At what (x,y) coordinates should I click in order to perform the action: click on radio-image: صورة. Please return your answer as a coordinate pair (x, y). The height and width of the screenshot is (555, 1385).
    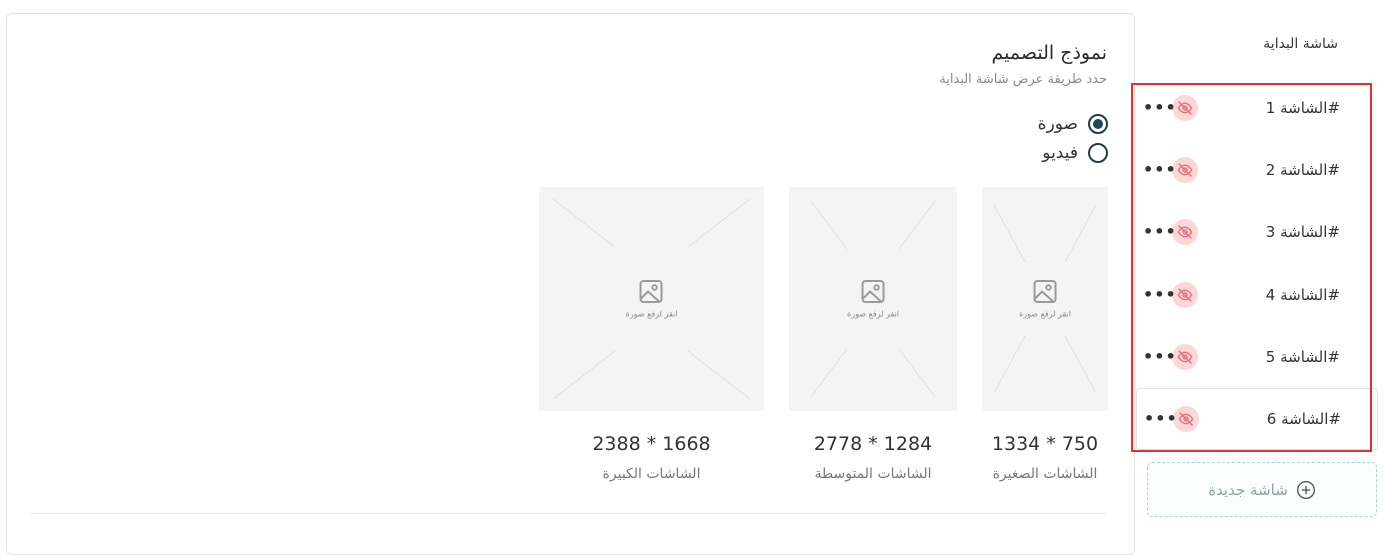
    Looking at the image, I should click on (1073, 124).